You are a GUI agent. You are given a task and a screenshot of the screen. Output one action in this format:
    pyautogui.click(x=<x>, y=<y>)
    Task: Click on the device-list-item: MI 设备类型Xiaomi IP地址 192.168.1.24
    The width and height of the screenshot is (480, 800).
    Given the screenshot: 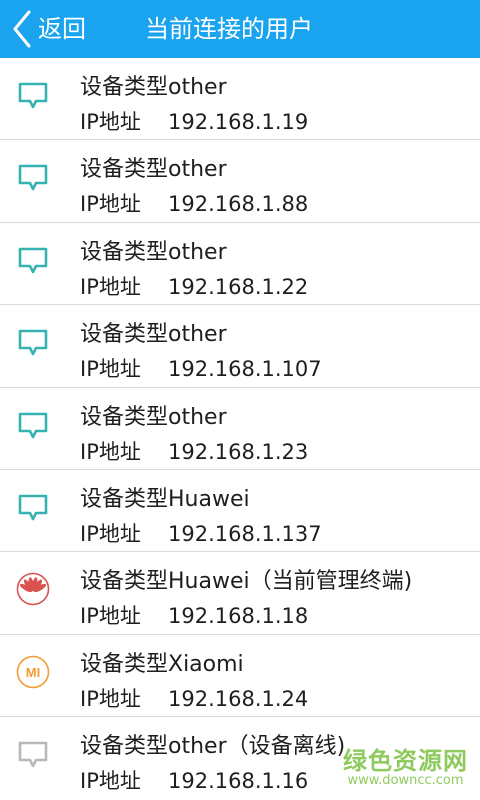 What is the action you would take?
    pyautogui.click(x=240, y=676)
    